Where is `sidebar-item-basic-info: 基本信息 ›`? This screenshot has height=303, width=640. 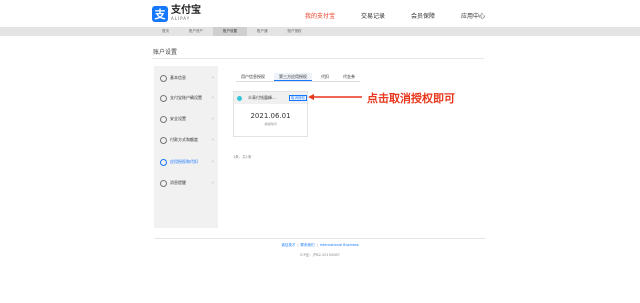 sidebar-item-basic-info: 基本信息 › is located at coordinates (186, 78).